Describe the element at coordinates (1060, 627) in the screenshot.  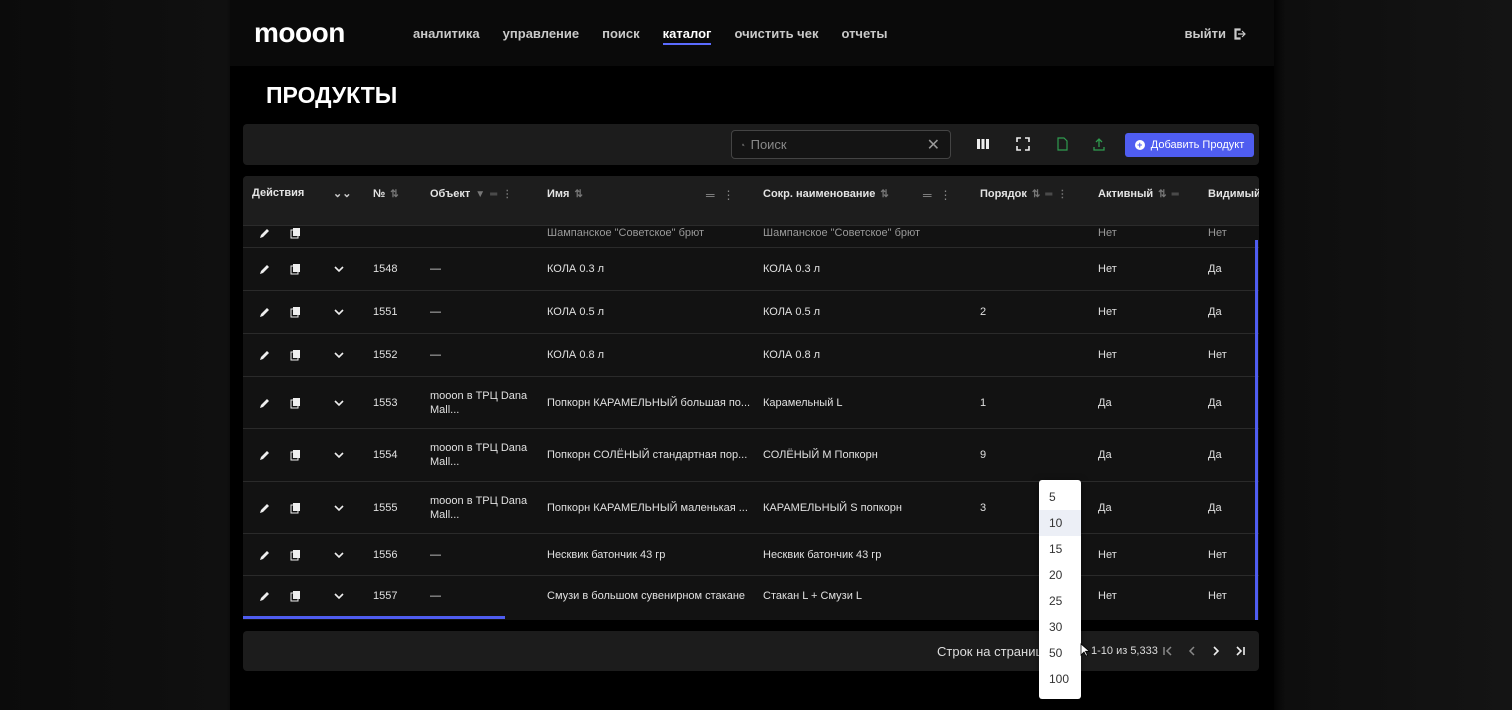
I see `rows-option-30: 30` at that location.